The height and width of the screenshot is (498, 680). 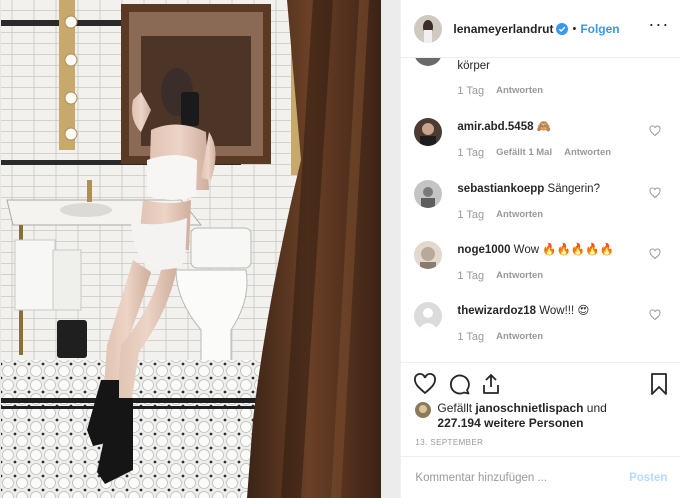 I want to click on comment-icon, so click(x=459, y=384).